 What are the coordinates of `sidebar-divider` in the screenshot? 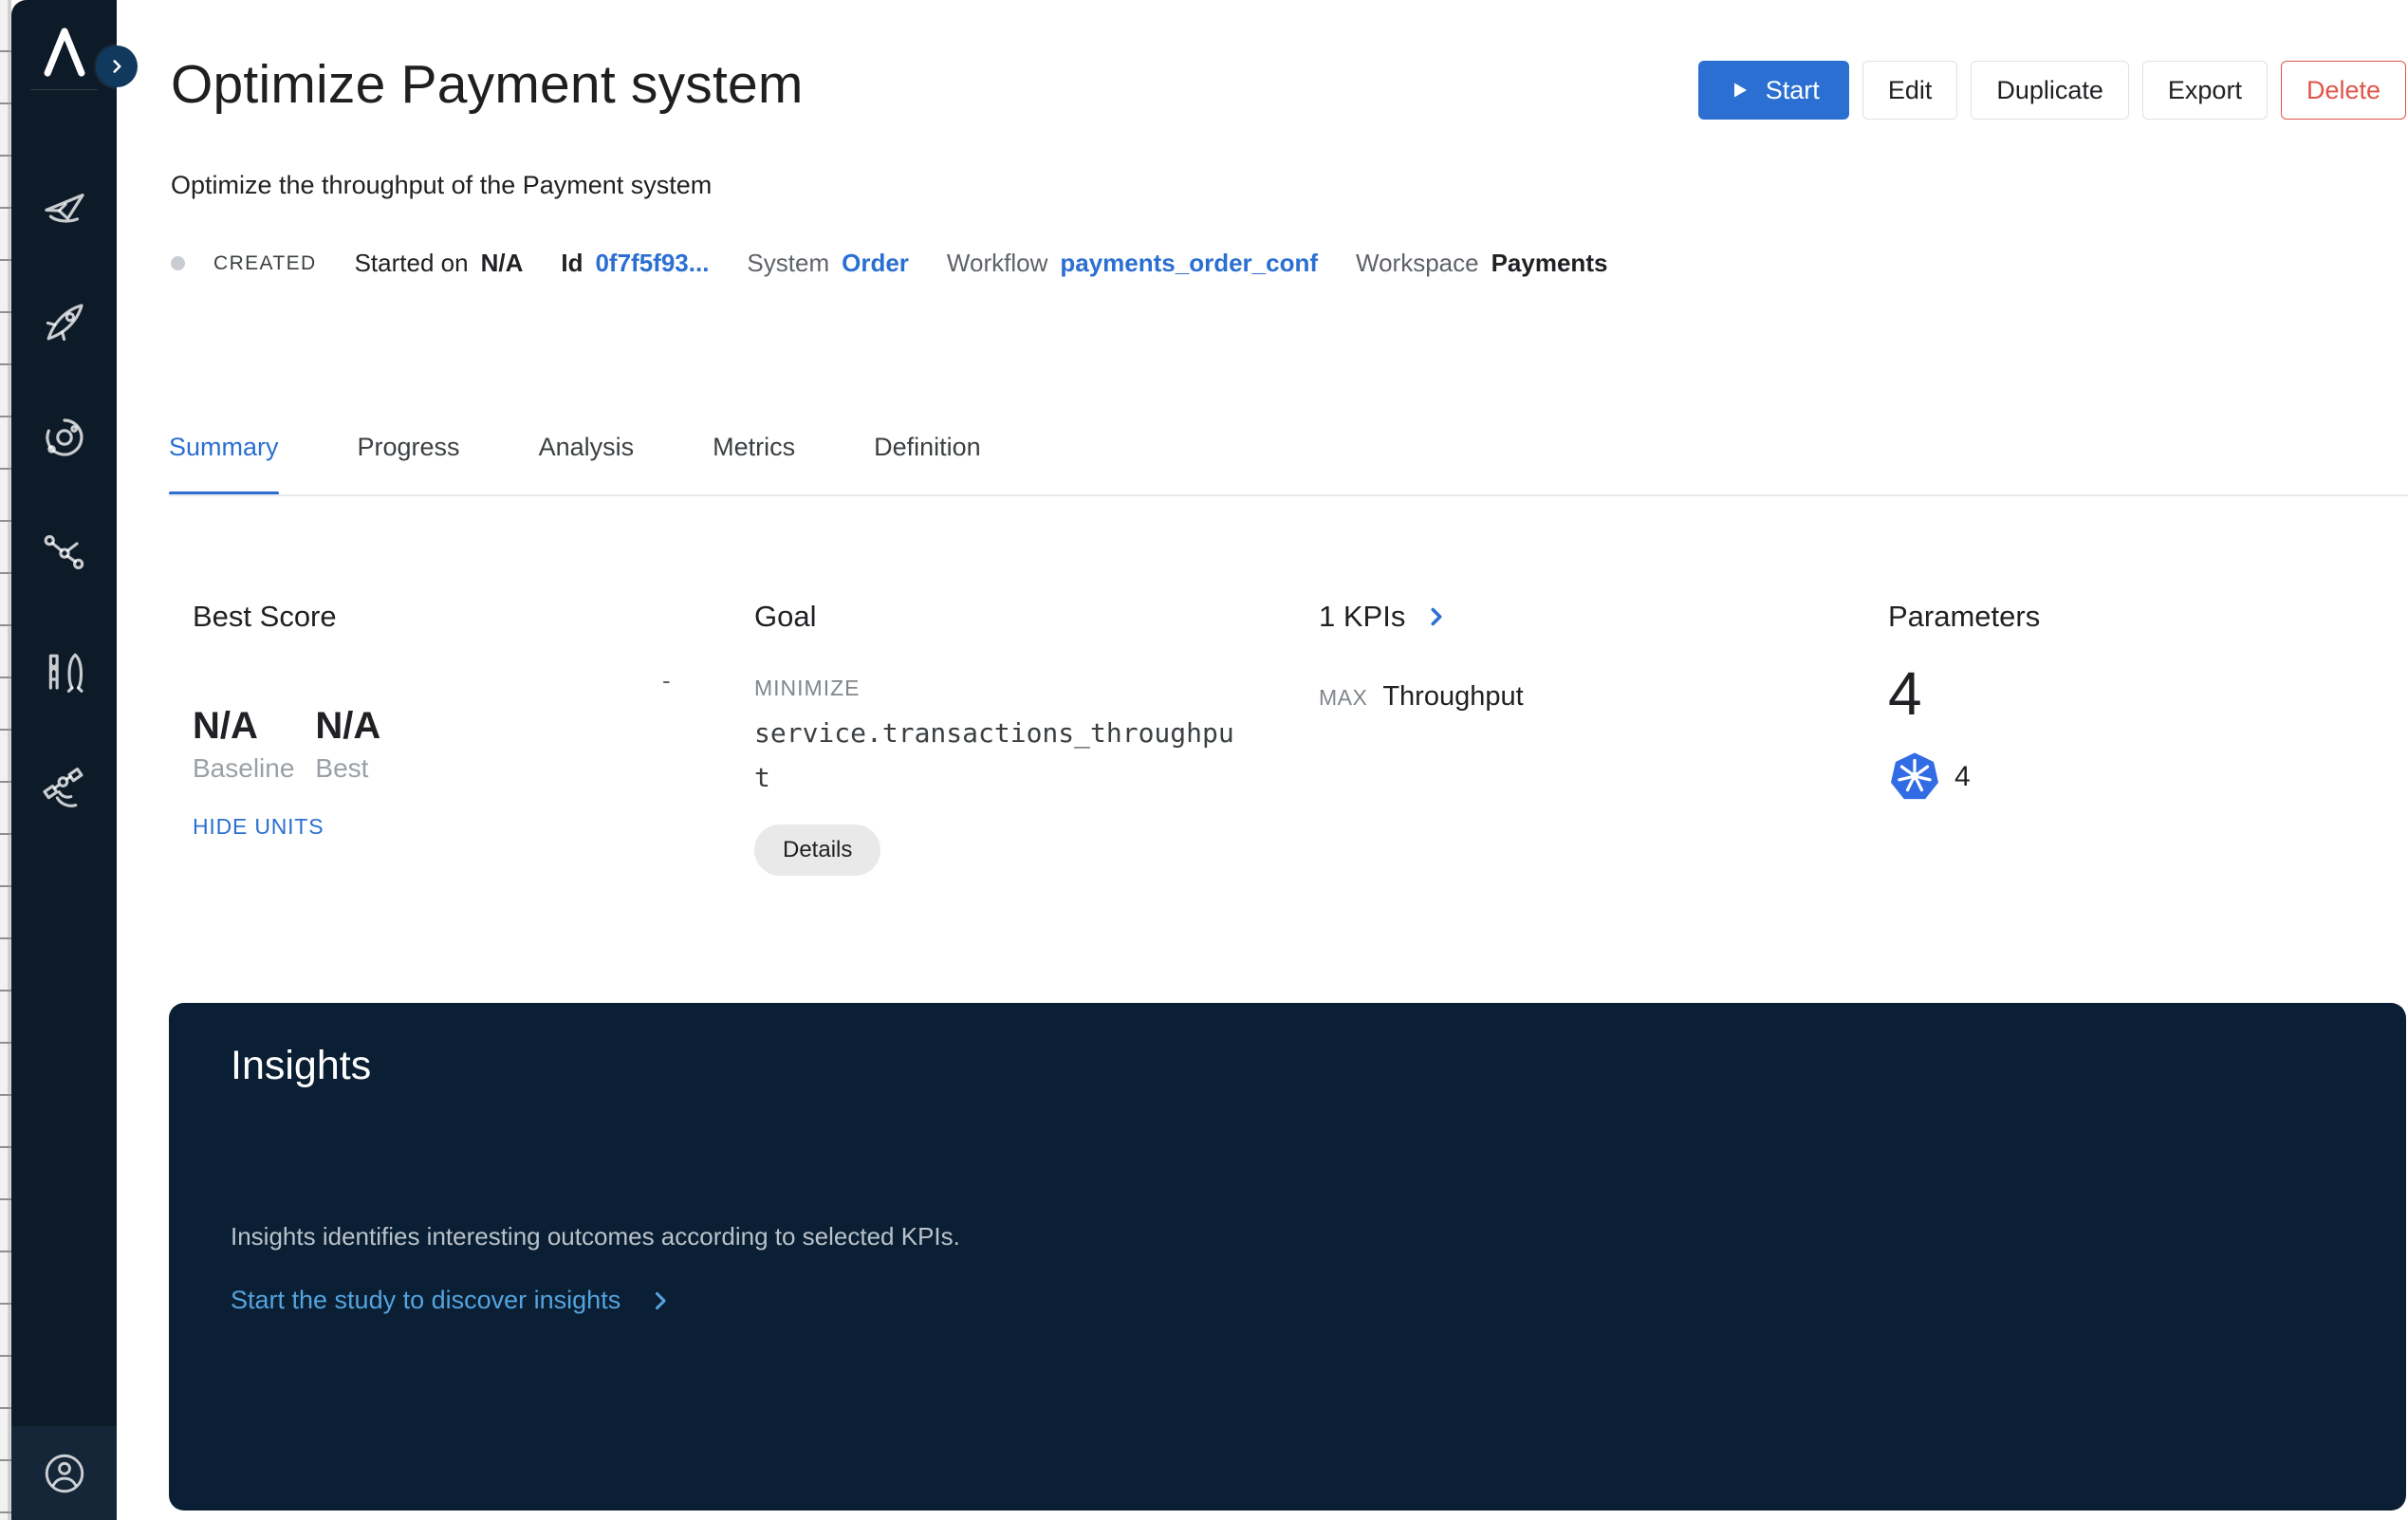 It's located at (64, 89).